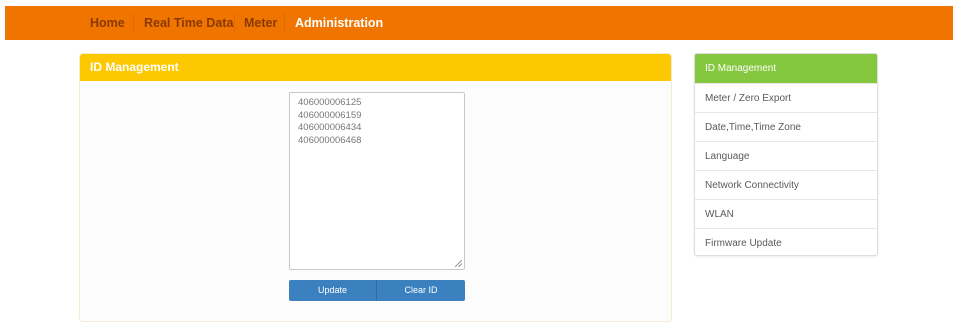 The image size is (956, 322). I want to click on nav-administration: Administration, so click(339, 23).